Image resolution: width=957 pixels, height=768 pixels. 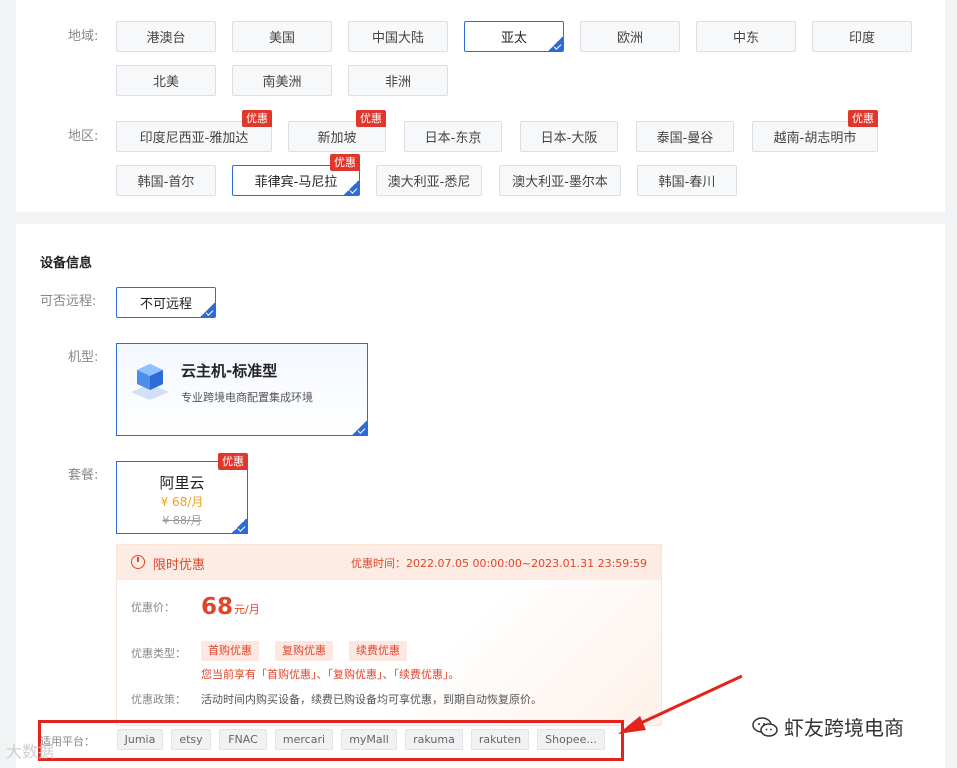 I want to click on region-option-in: 印度, so click(x=862, y=36).